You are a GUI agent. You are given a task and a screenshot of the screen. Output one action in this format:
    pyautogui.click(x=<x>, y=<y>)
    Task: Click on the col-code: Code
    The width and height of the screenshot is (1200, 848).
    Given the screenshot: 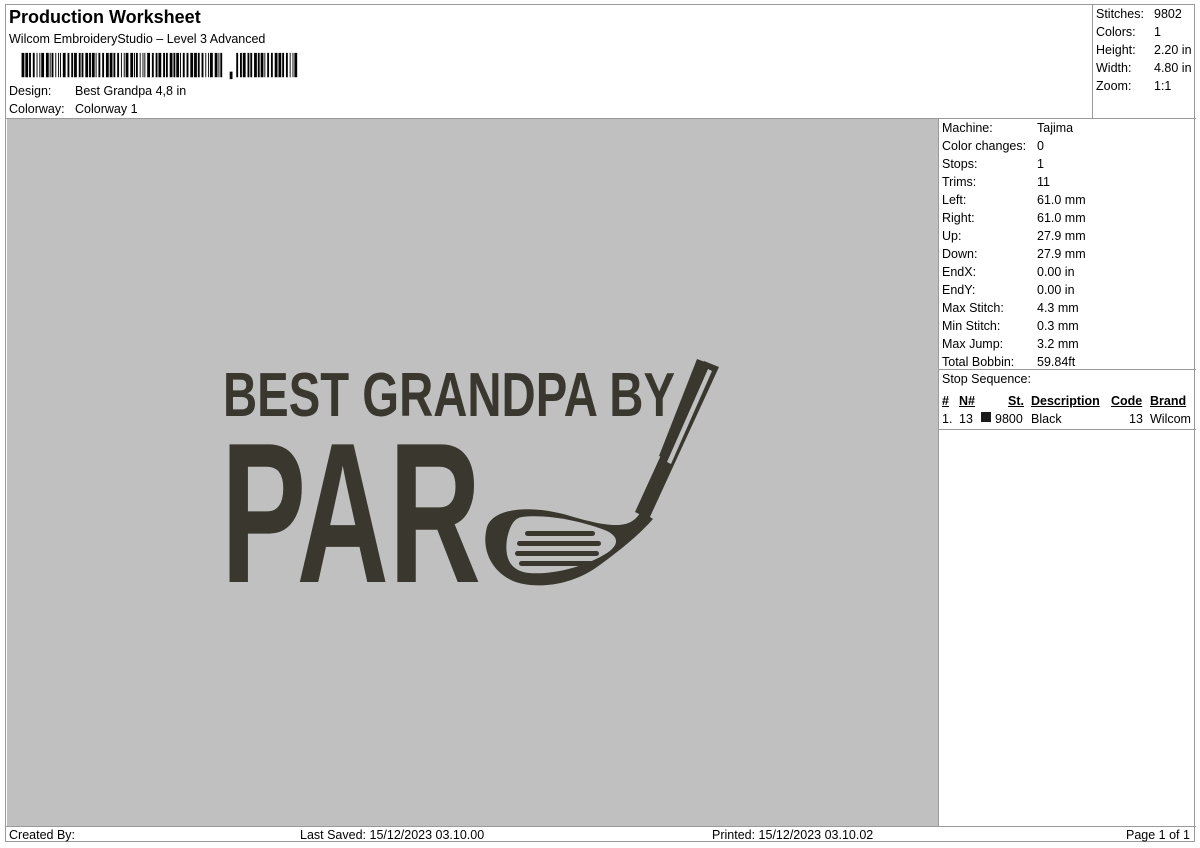 What is the action you would take?
    pyautogui.click(x=1127, y=401)
    